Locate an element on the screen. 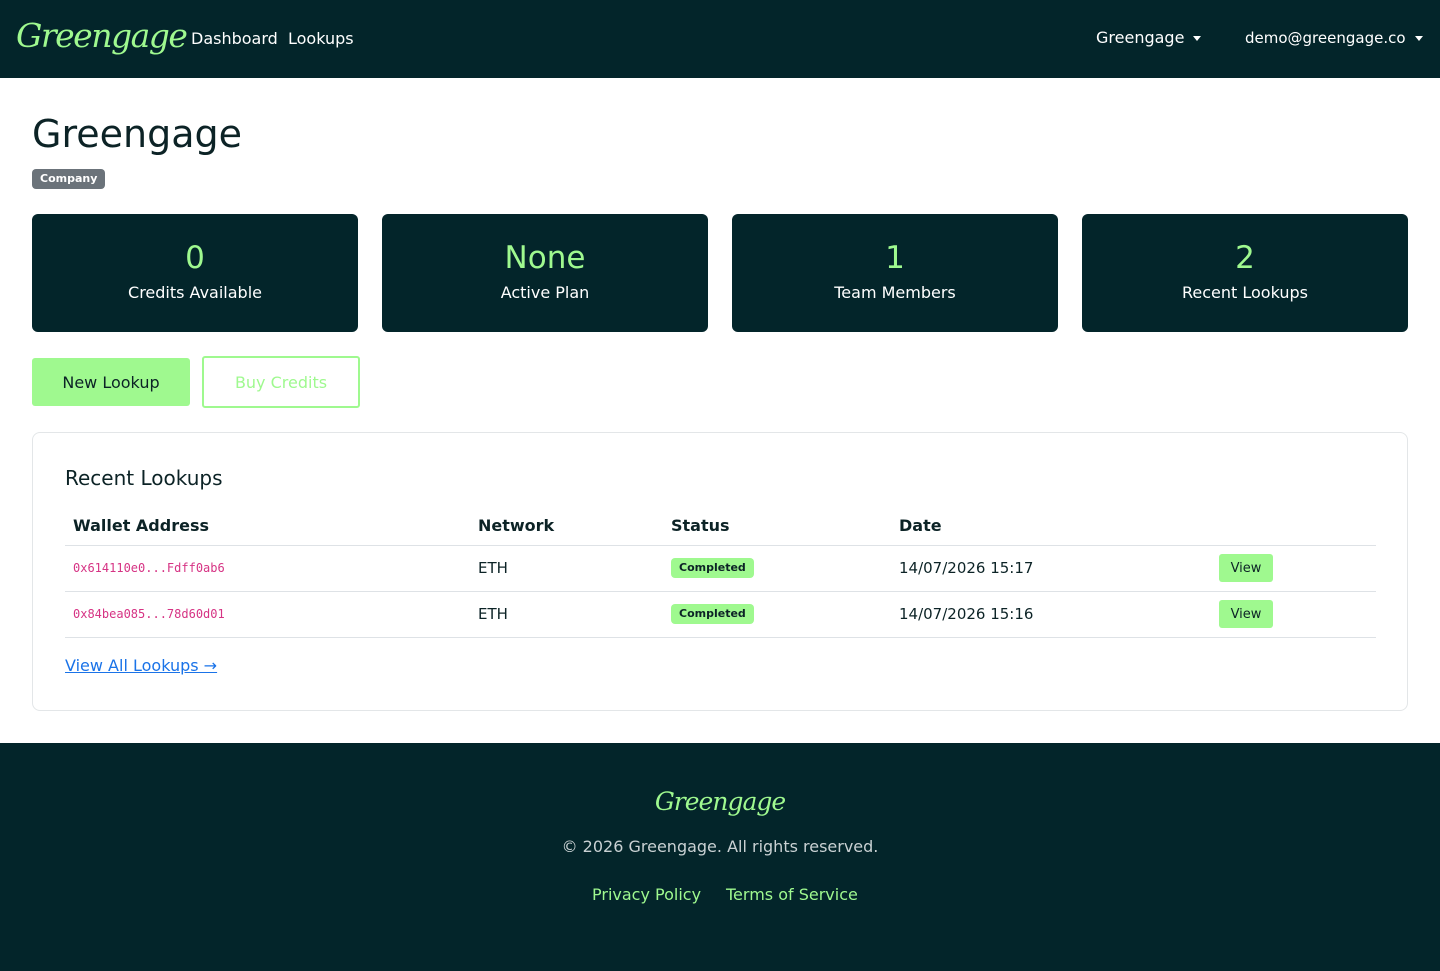  date-cell: 14/07/2026 15:16 is located at coordinates (966, 614).